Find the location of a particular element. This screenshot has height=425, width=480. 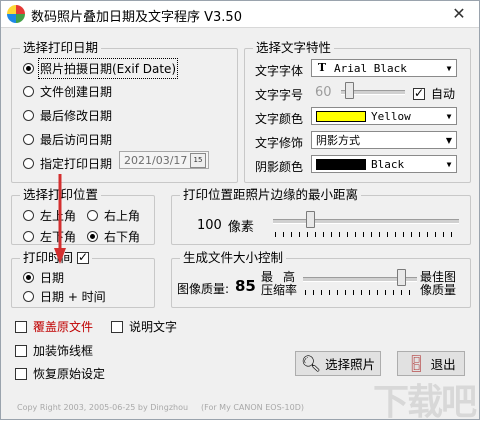

radio-date-only: 日期 is located at coordinates (43, 277).